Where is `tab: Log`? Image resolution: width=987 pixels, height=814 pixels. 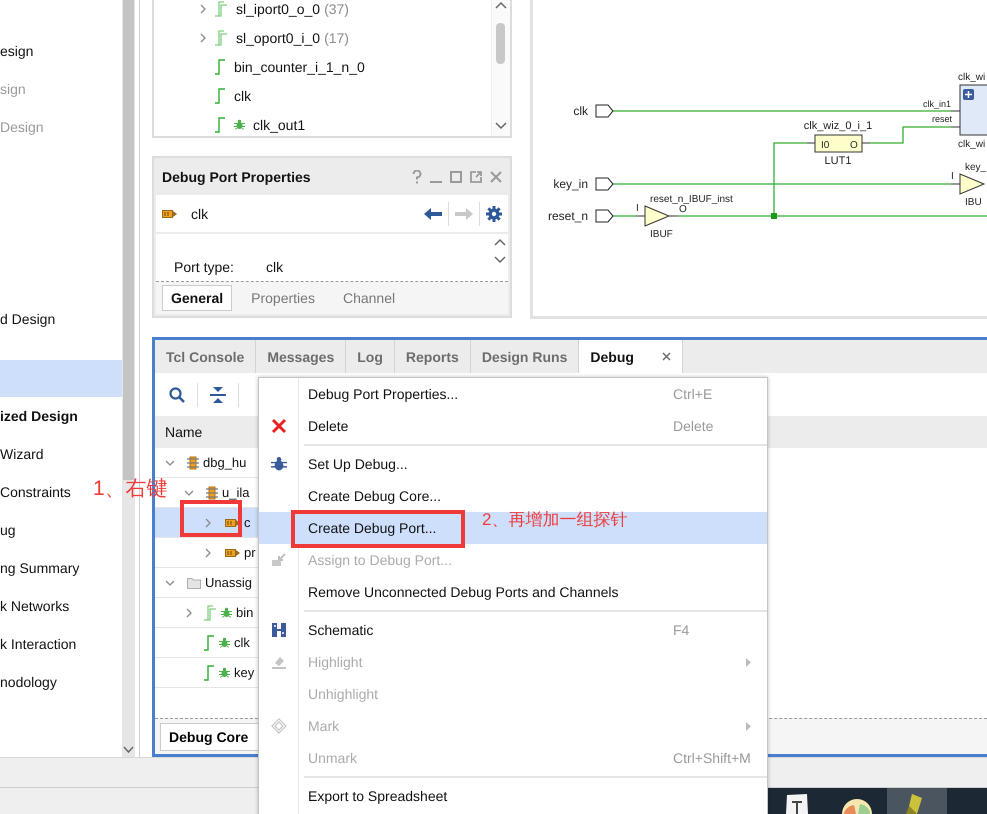
tab: Log is located at coordinates (370, 356).